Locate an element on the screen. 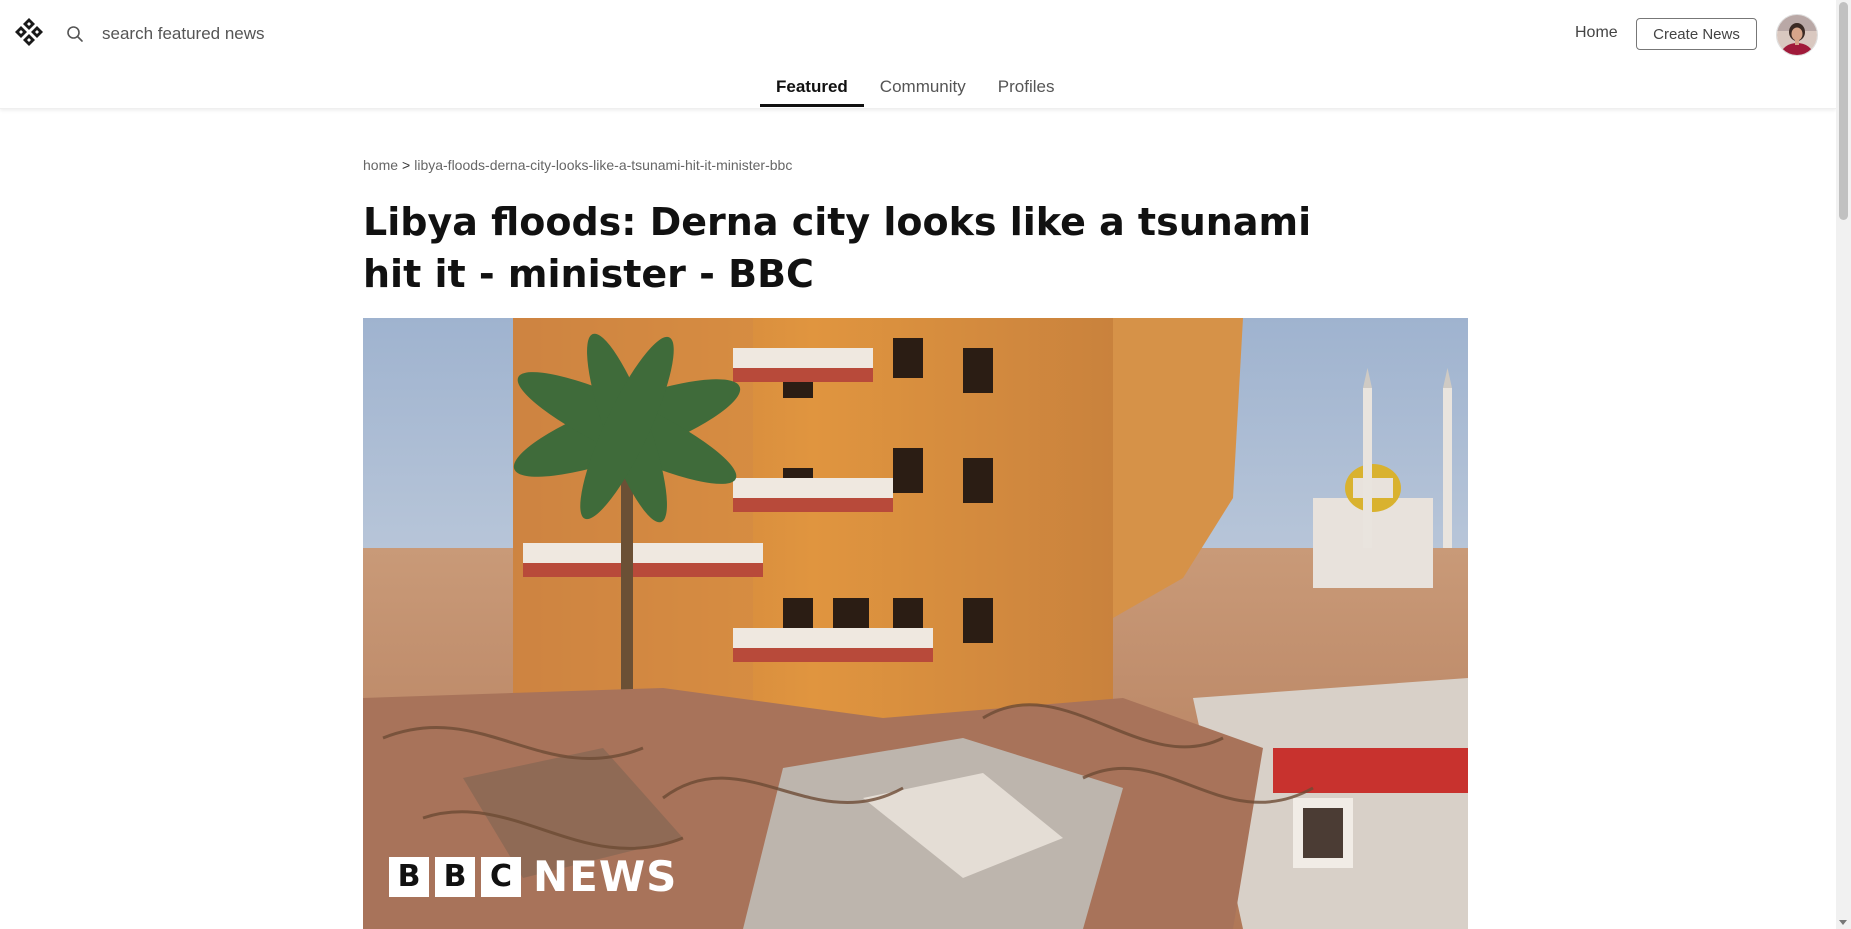  bbc-news-word: NEWS is located at coordinates (605, 876).